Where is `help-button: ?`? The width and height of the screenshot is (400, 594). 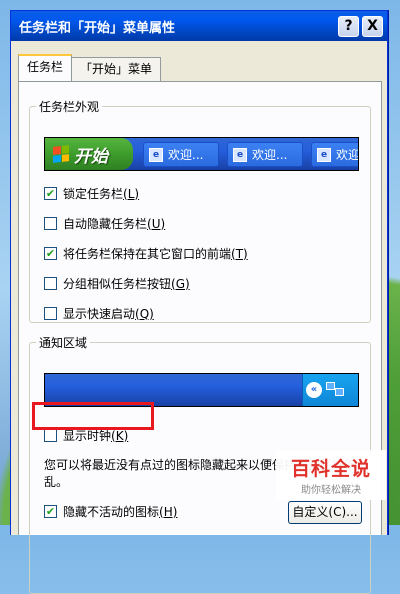
help-button: ? is located at coordinates (348, 26).